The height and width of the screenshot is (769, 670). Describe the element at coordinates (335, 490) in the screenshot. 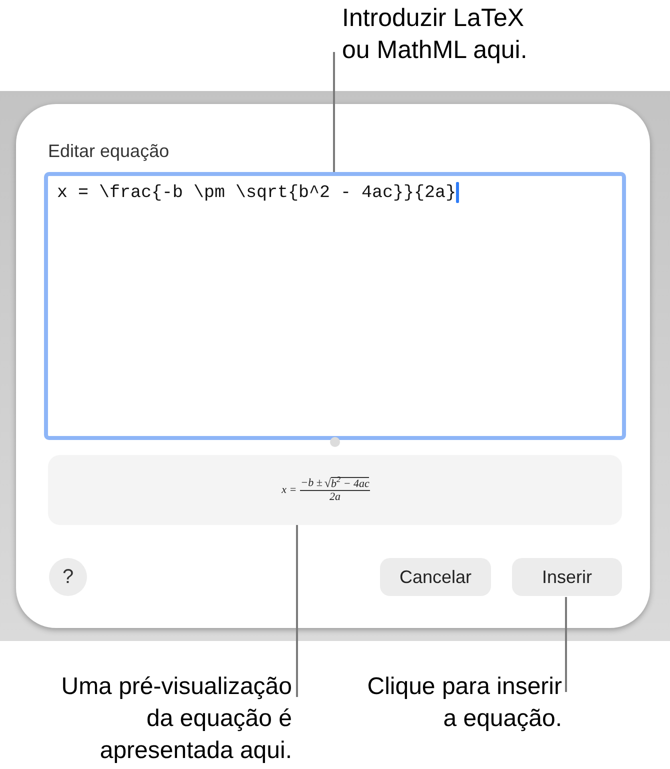

I see `equation-preview: x = −b ± √b$^{2}$ − 4ac 2a` at that location.